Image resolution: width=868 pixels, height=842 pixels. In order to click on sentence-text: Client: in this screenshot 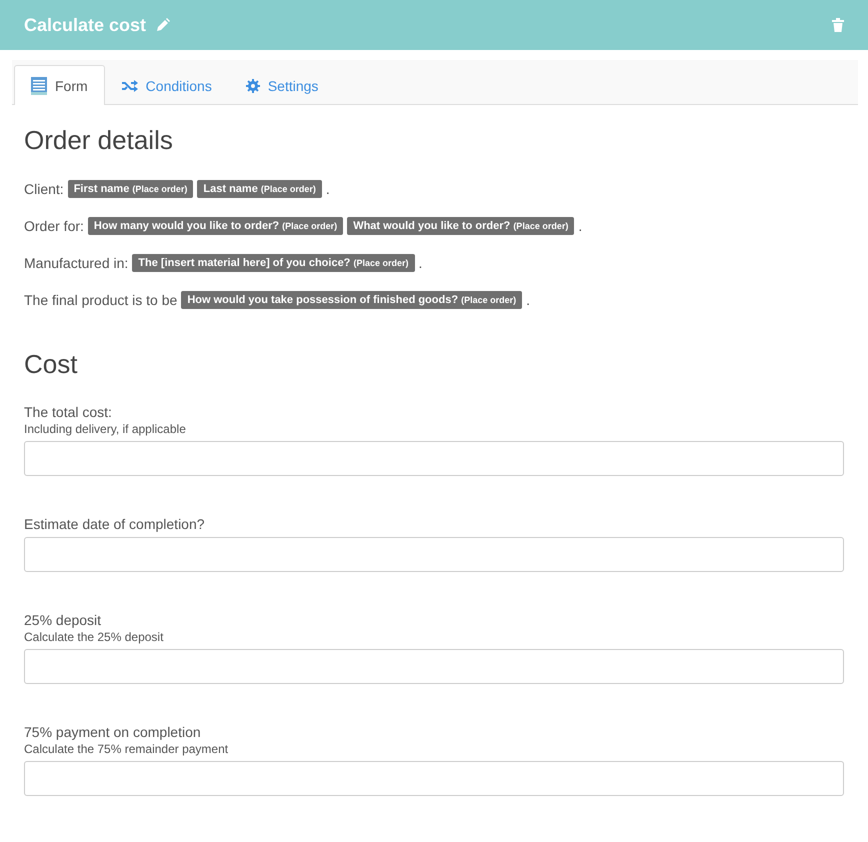, I will do `click(44, 189)`.